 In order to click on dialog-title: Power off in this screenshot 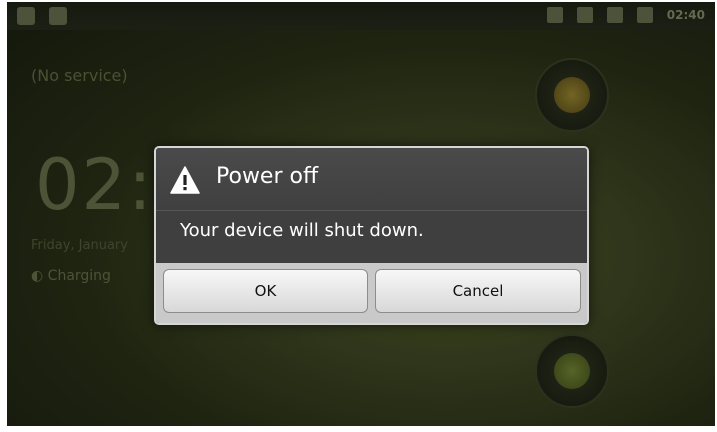, I will do `click(267, 176)`.